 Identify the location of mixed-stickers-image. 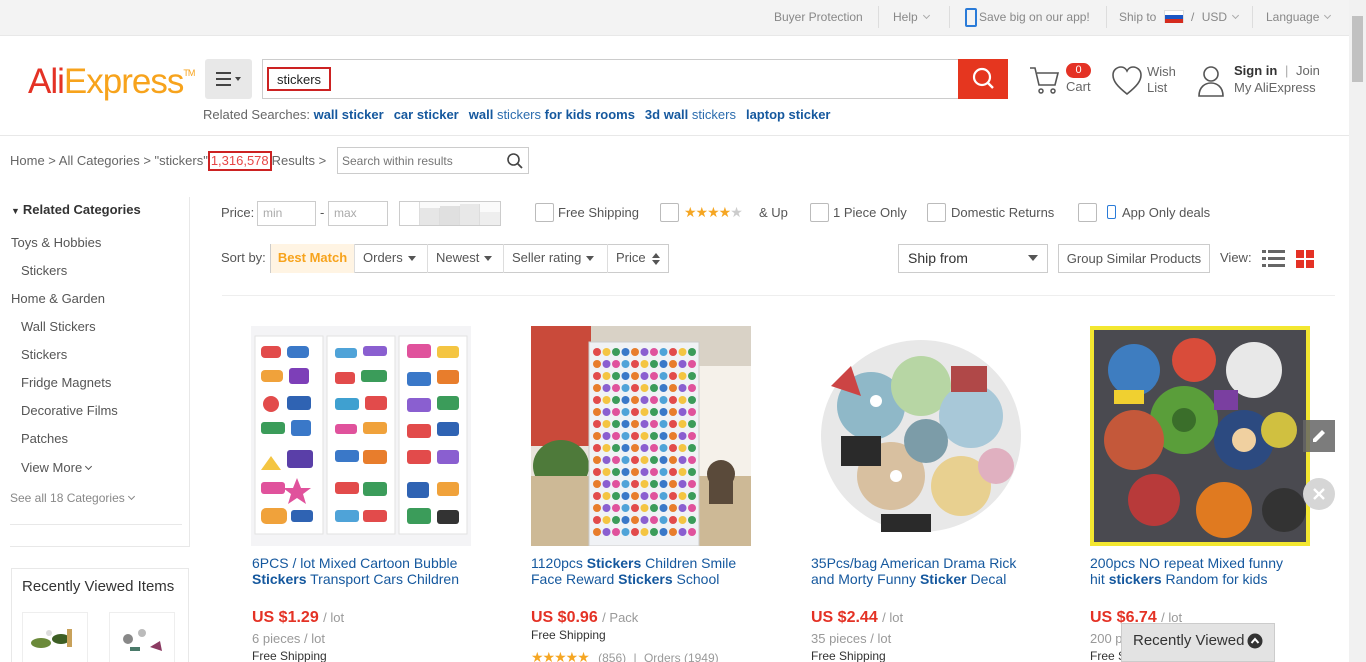
(1200, 436).